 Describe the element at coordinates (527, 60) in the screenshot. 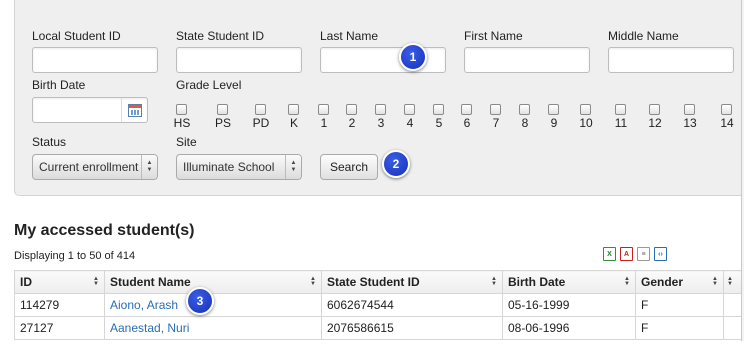

I see `first-name-input` at that location.